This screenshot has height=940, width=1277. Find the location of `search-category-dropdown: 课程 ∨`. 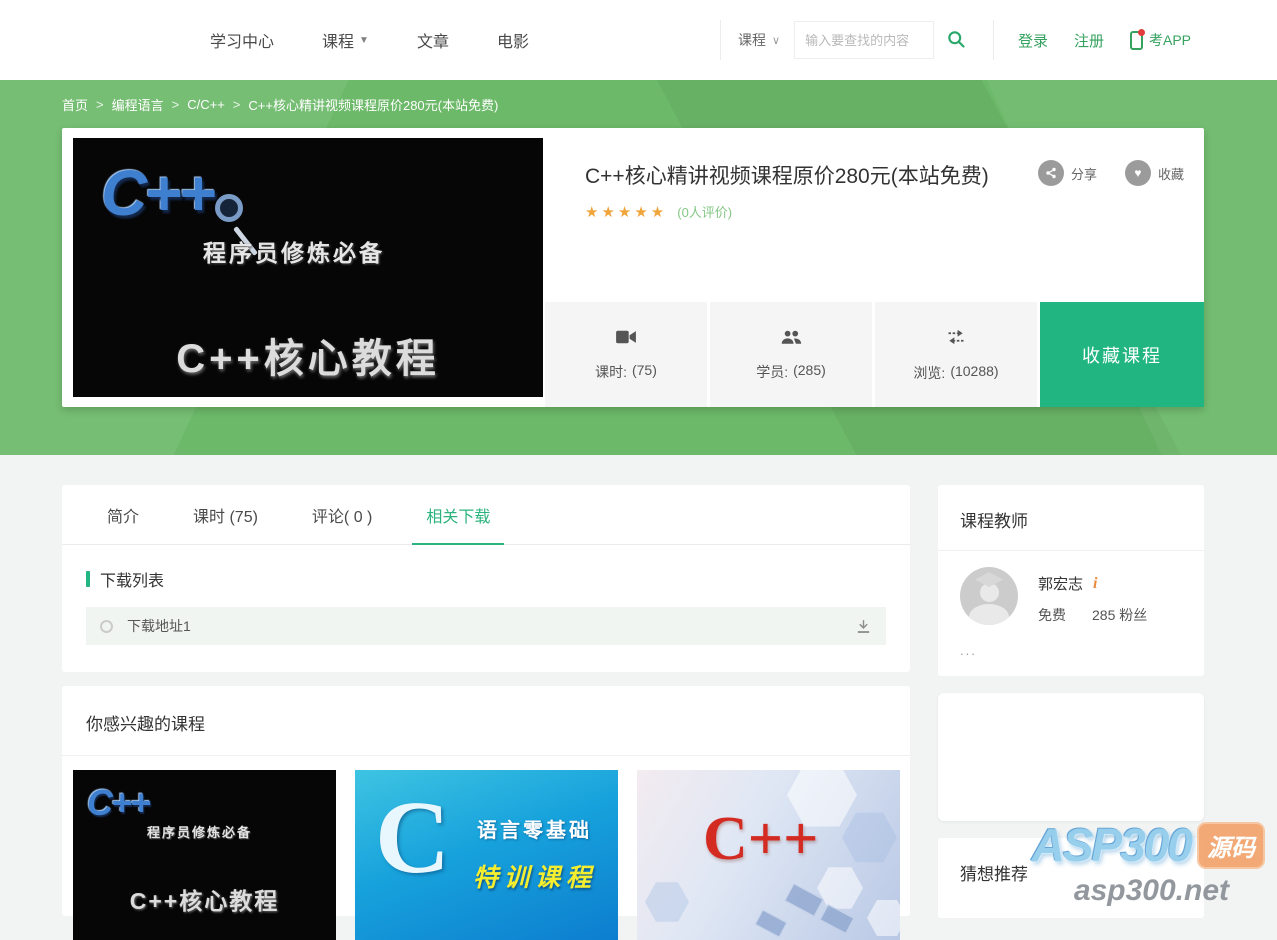

search-category-dropdown: 课程 ∨ is located at coordinates (759, 40).